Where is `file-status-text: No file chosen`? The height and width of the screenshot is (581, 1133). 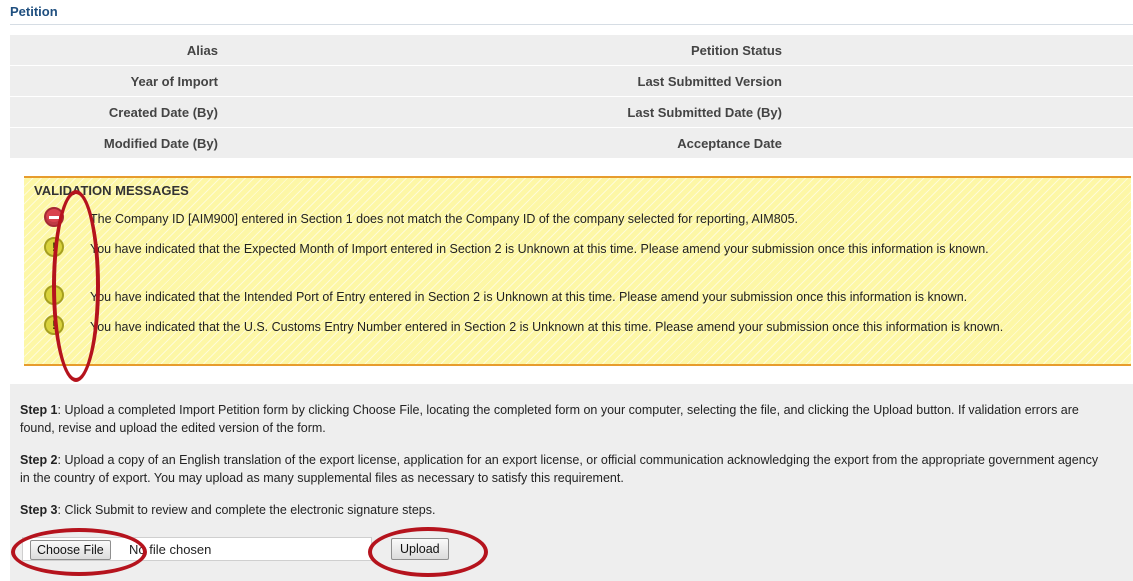
file-status-text: No file chosen is located at coordinates (170, 549).